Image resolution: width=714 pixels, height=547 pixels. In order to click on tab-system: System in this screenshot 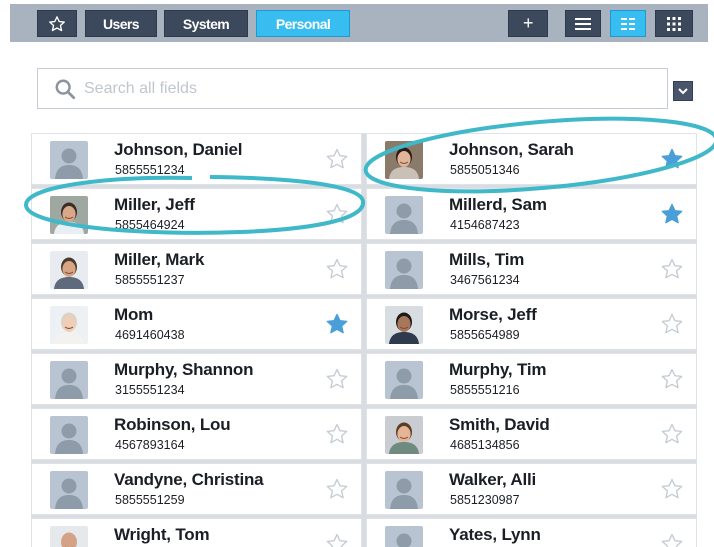, I will do `click(206, 23)`.